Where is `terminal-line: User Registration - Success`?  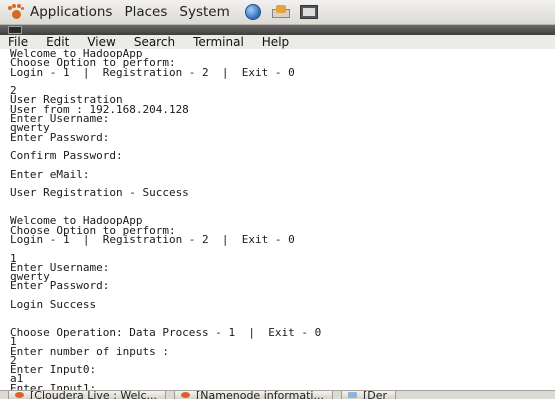 terminal-line: User Registration - Success is located at coordinates (99, 193).